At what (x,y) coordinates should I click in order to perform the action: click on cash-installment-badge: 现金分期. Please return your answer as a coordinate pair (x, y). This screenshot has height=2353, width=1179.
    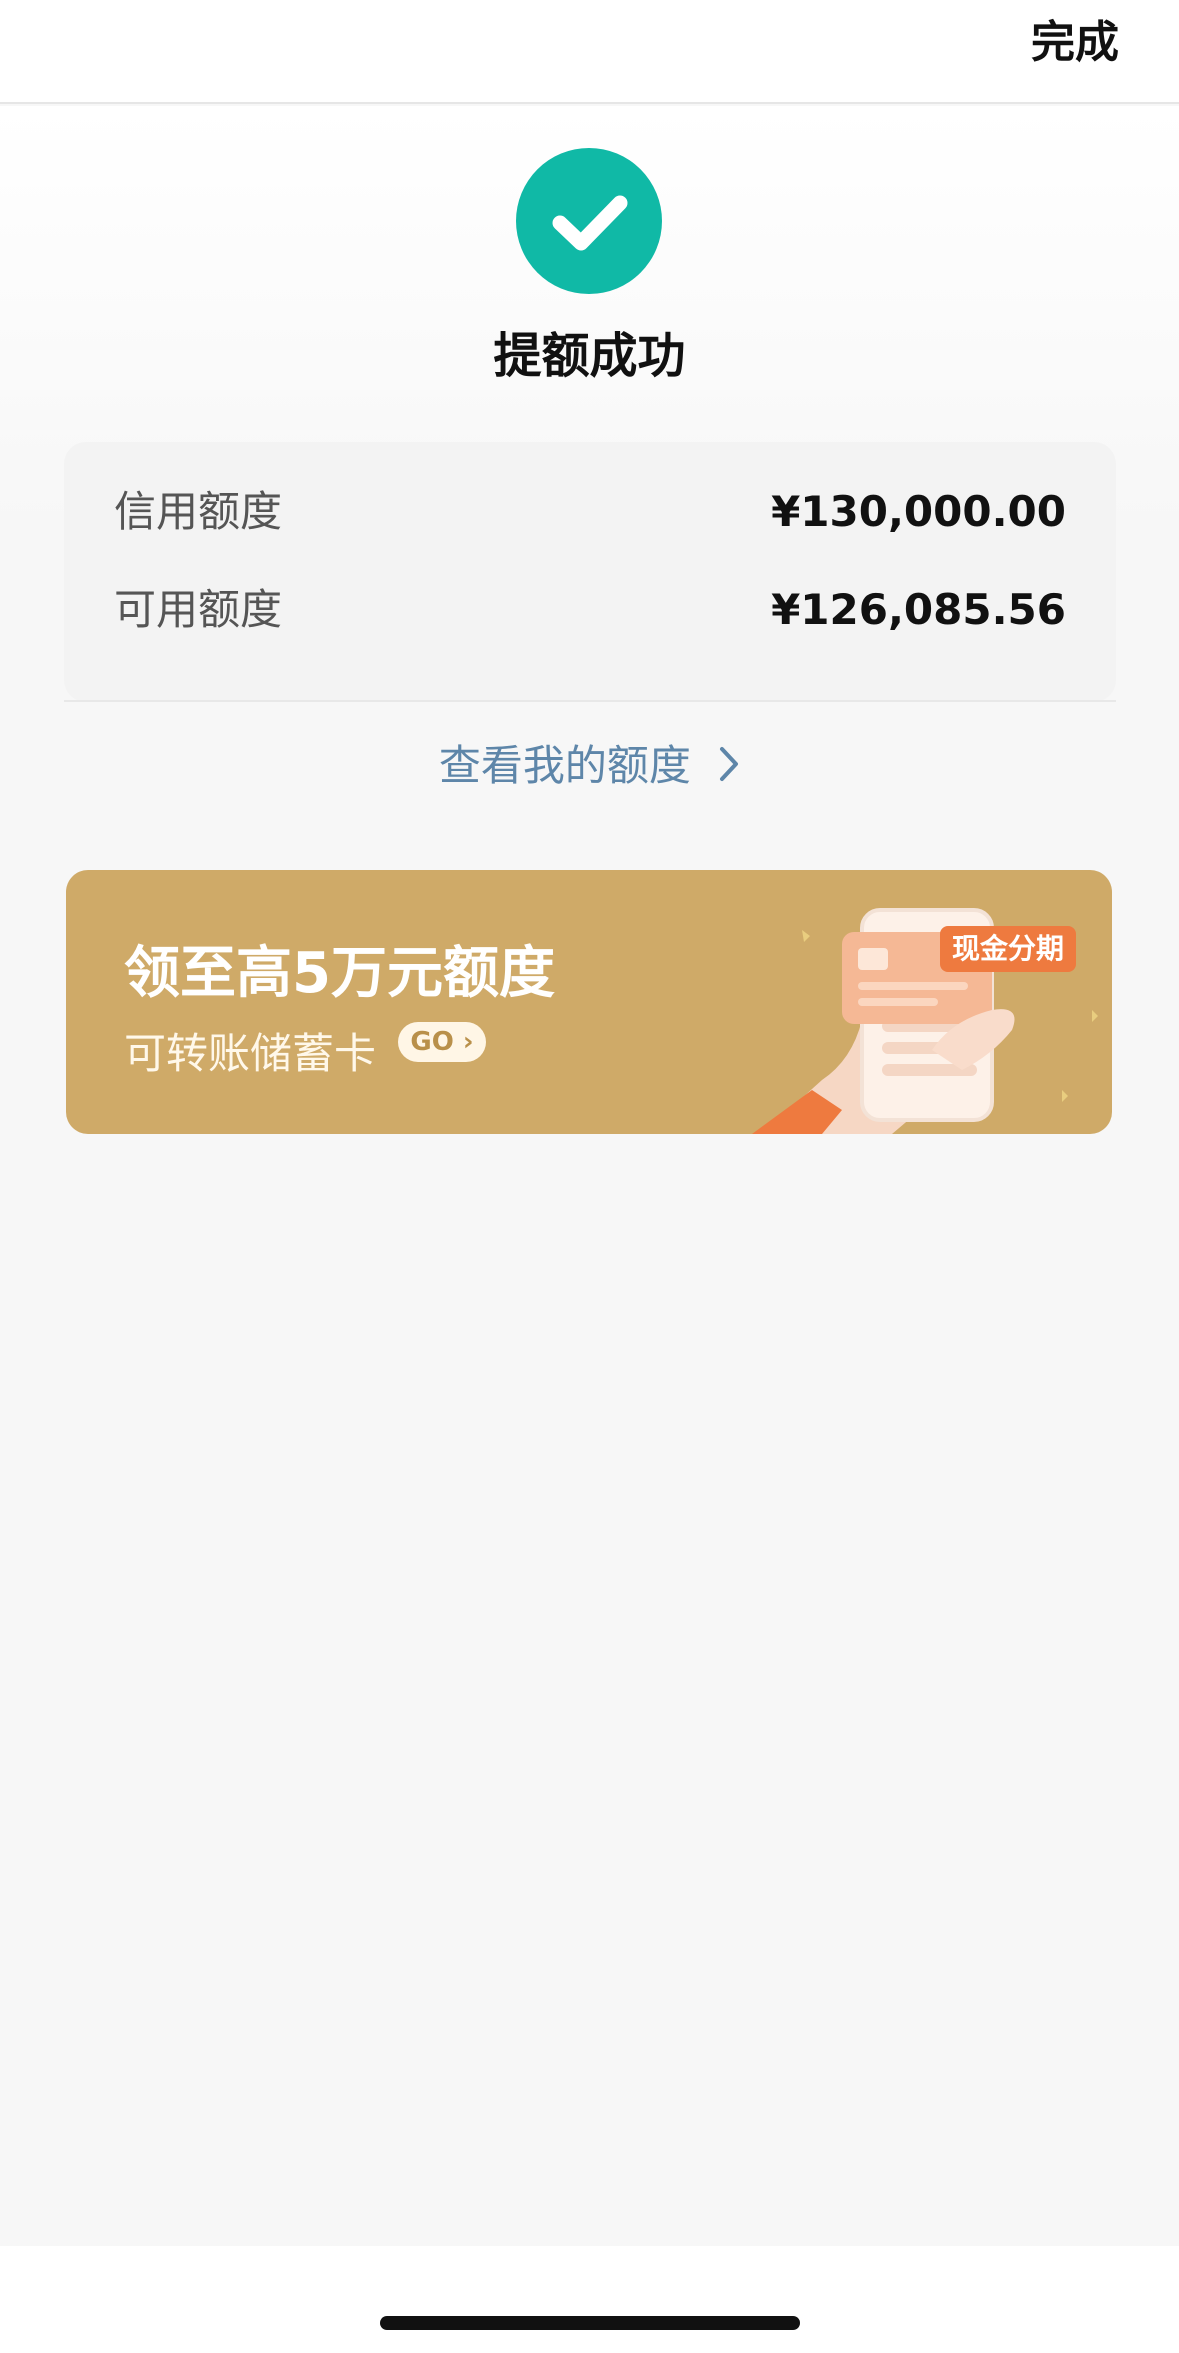
    Looking at the image, I should click on (1007, 949).